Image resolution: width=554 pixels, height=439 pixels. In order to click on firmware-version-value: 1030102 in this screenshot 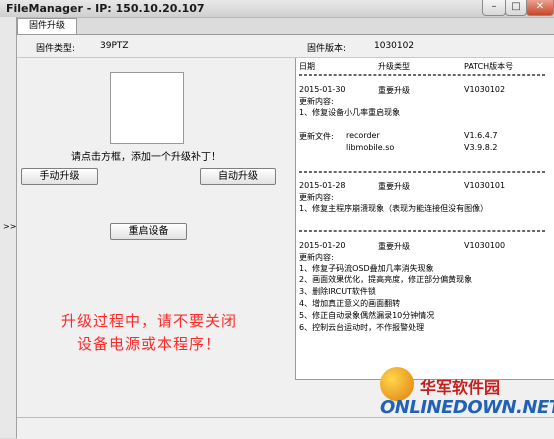, I will do `click(394, 46)`.